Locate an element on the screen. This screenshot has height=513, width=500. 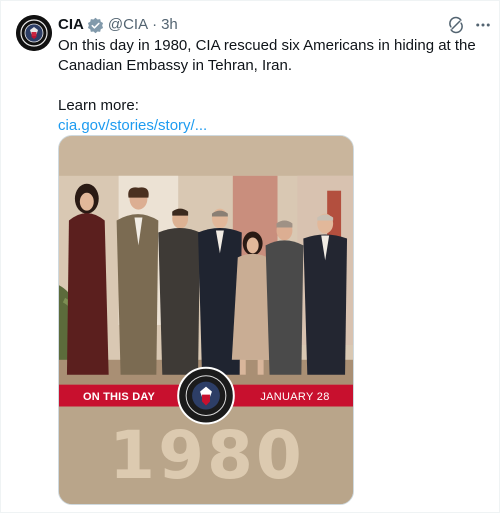
on-this-day-label: ON THIS DAY is located at coordinates (119, 397).